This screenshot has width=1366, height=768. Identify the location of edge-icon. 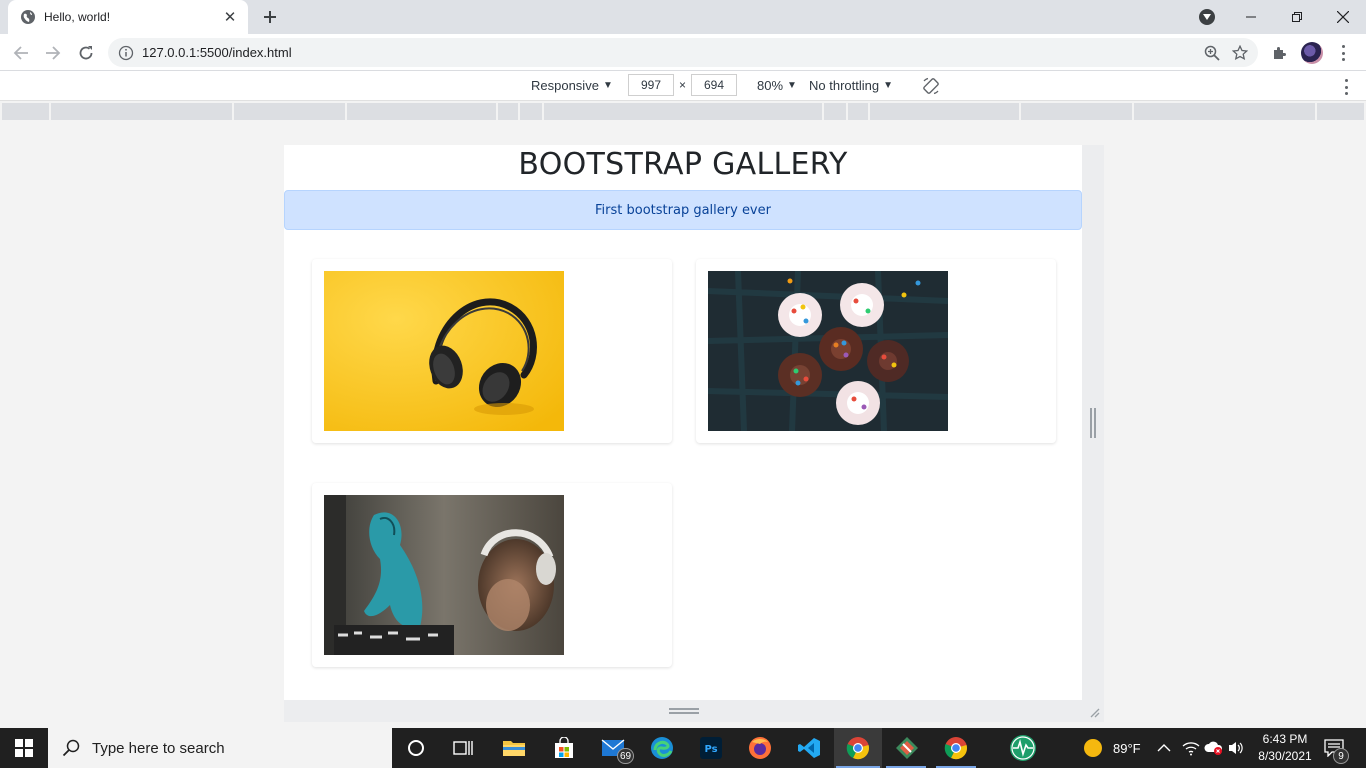
(662, 748).